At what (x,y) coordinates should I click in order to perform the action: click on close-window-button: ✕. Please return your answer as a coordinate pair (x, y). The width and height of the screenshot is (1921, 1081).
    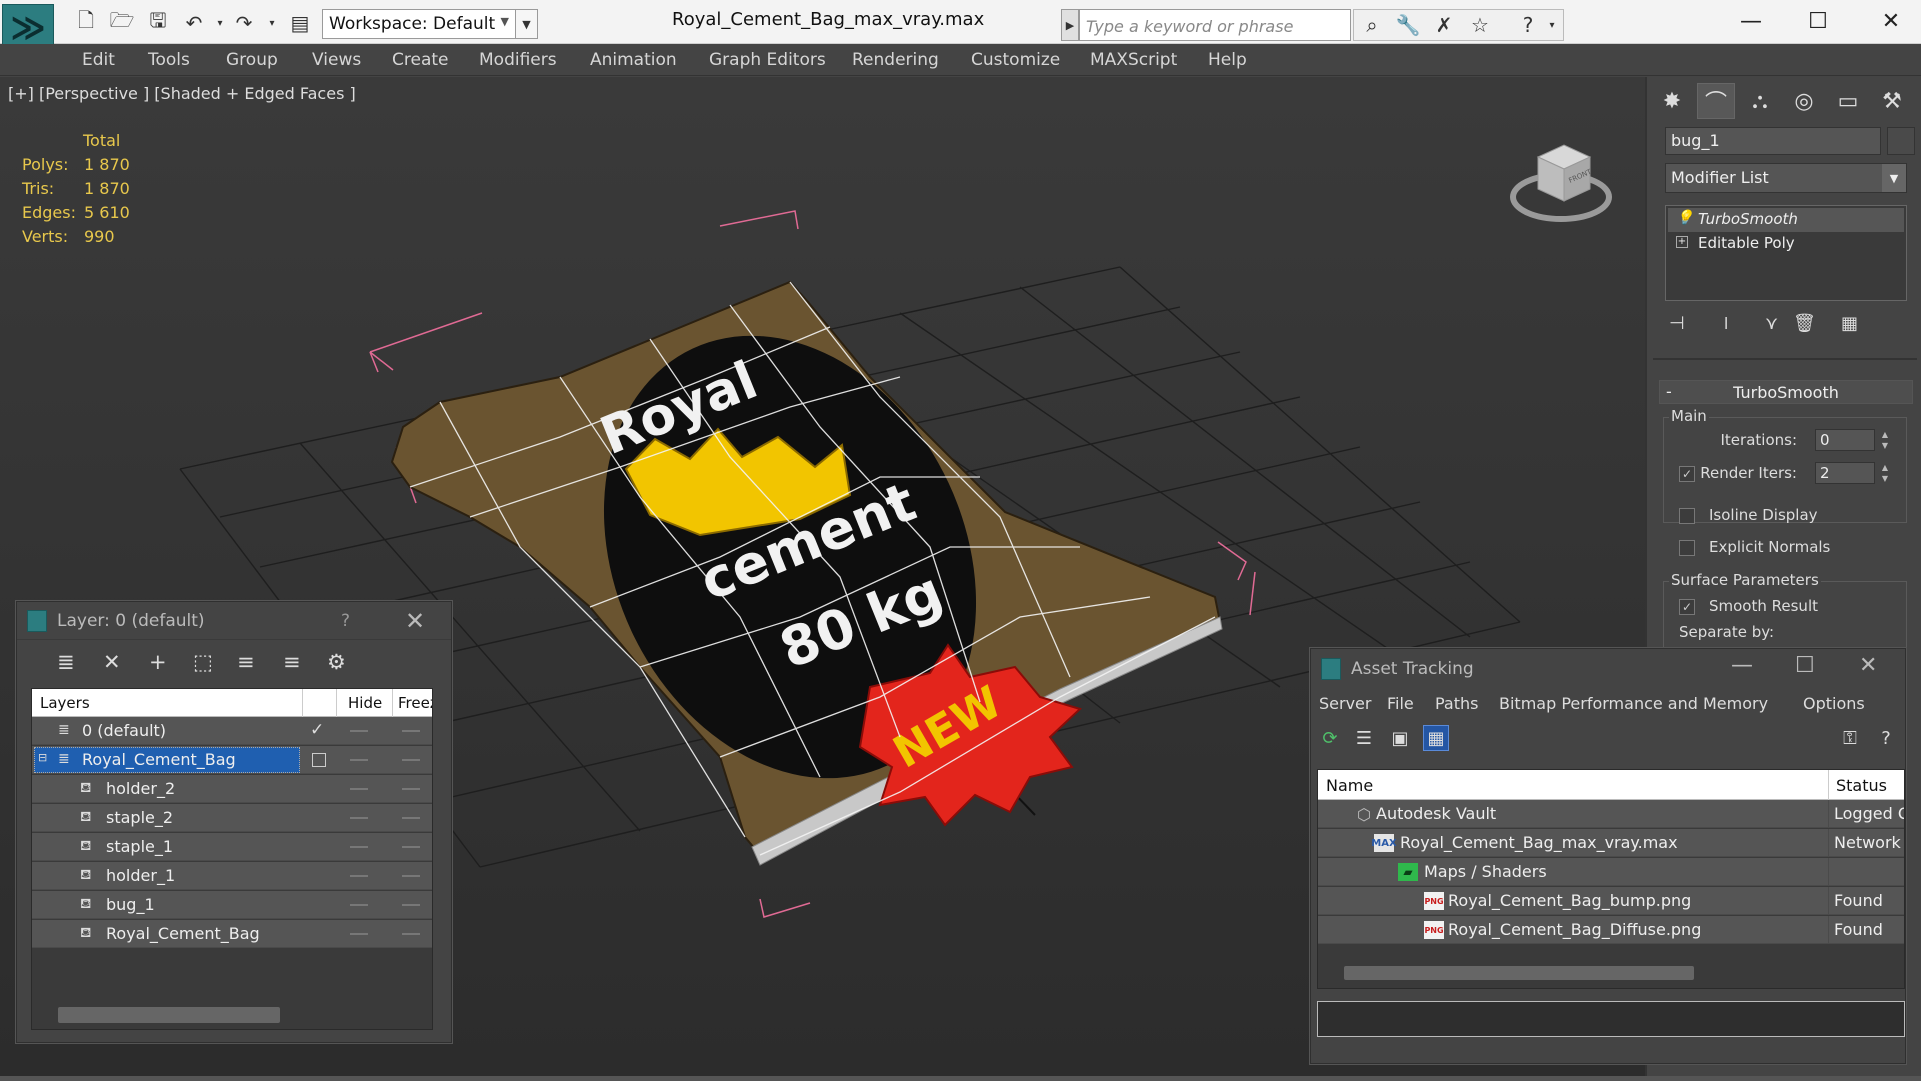
    Looking at the image, I should click on (1891, 21).